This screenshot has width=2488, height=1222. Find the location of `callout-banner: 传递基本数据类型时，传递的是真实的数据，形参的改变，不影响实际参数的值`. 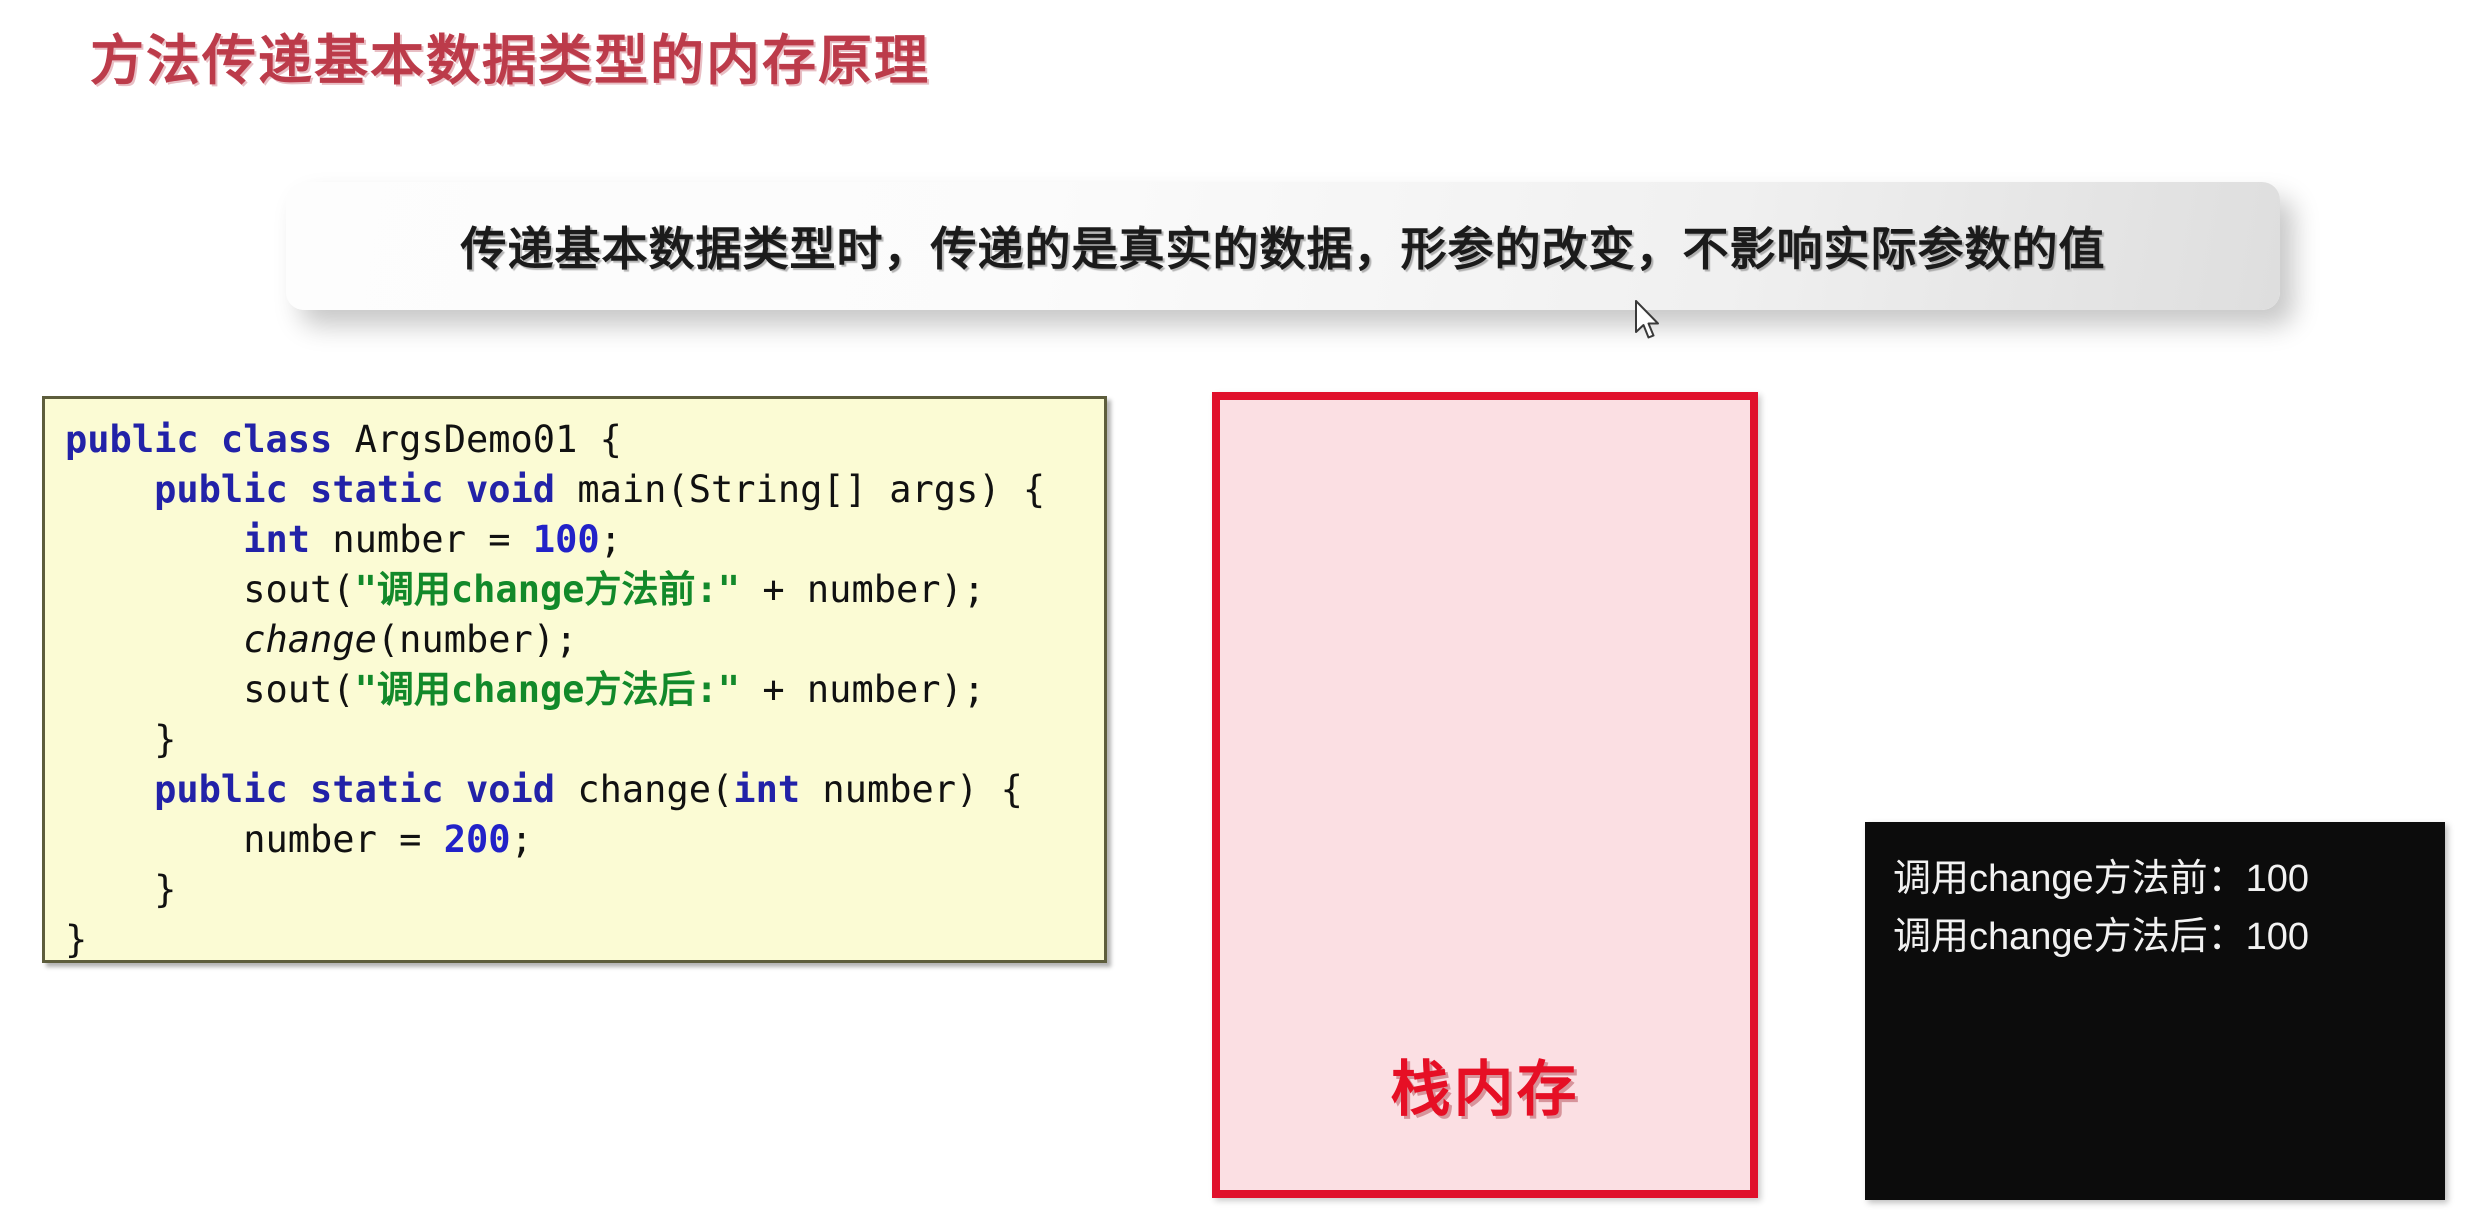

callout-banner: 传递基本数据类型时，传递的是真实的数据，形参的改变，不影响实际参数的值 is located at coordinates (1283, 246).